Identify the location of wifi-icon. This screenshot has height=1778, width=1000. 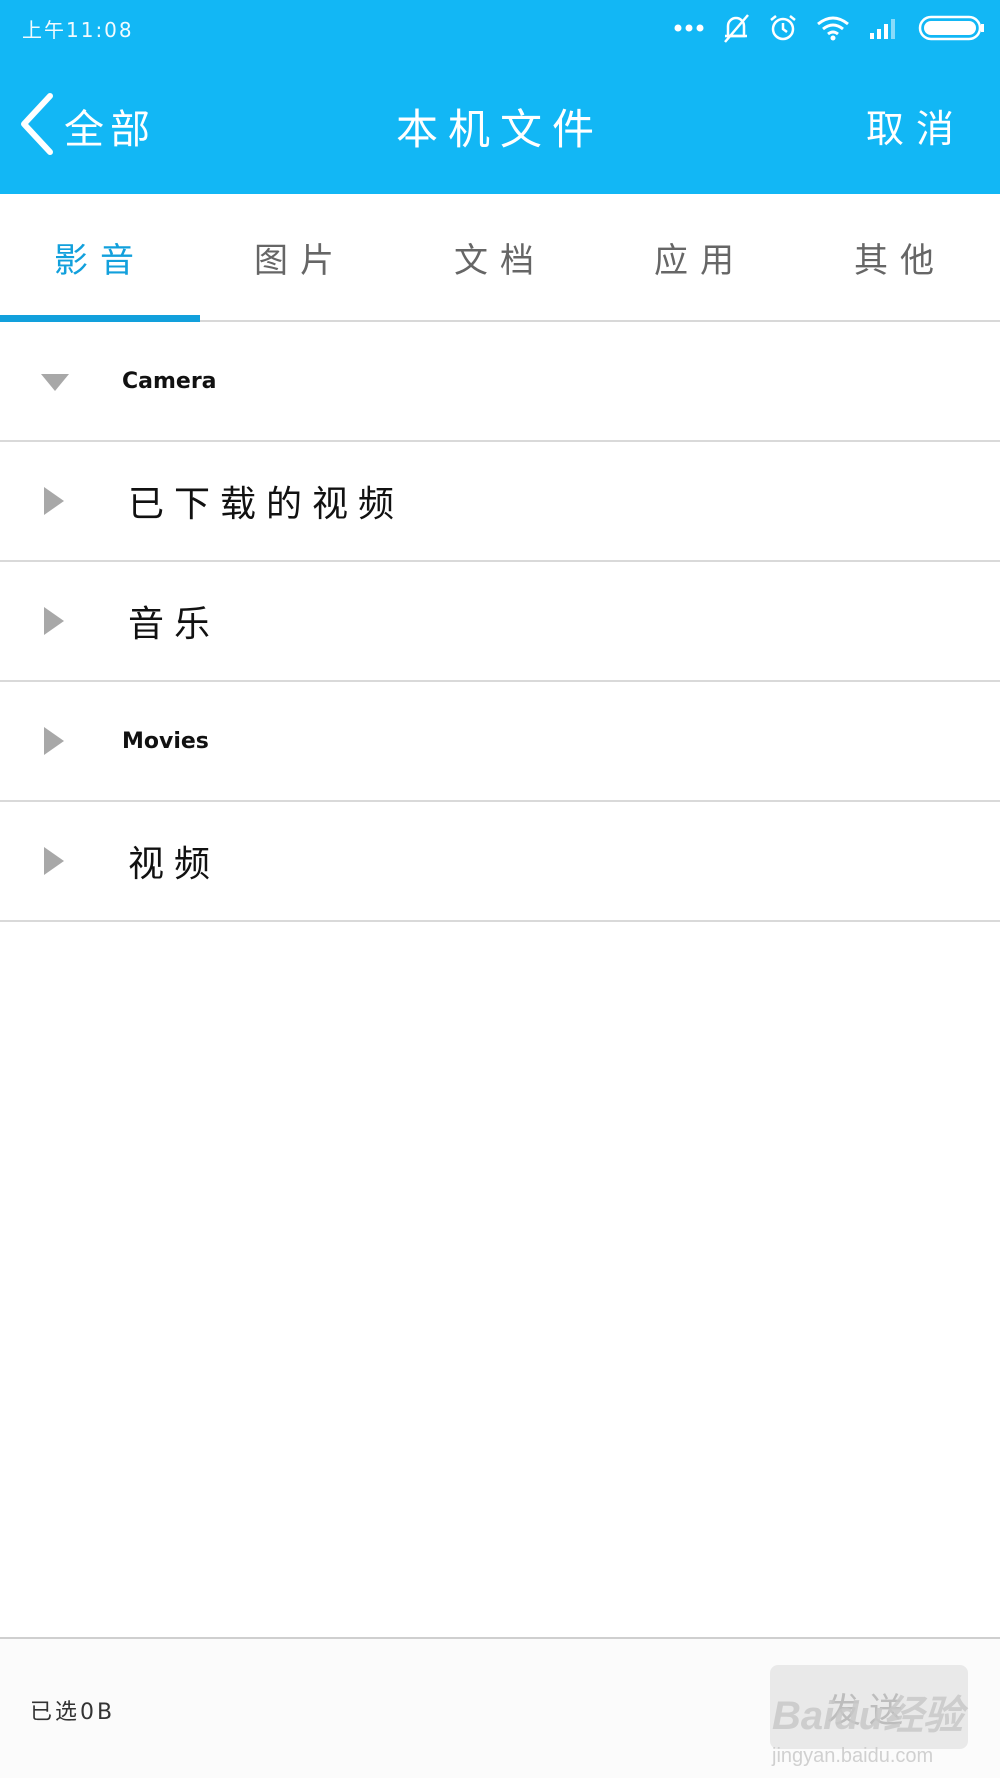
(833, 28).